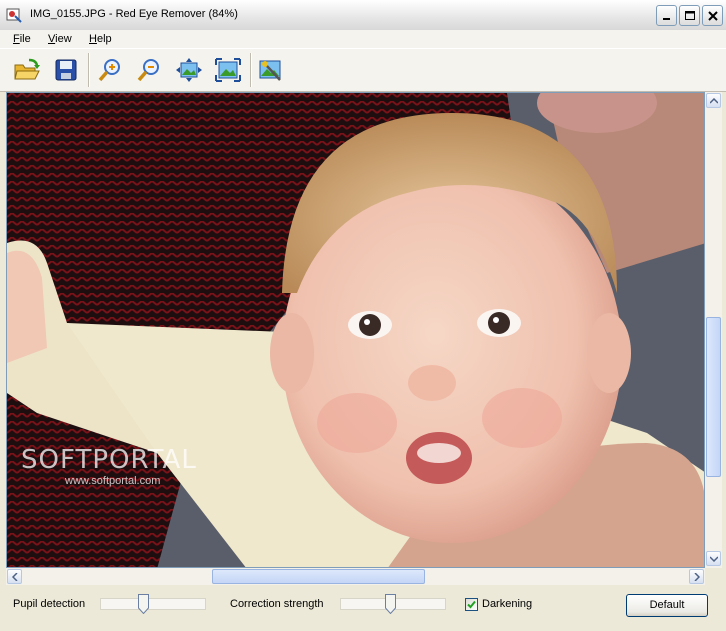 This screenshot has height=631, width=726. I want to click on remove-red-eye-button, so click(271, 70).